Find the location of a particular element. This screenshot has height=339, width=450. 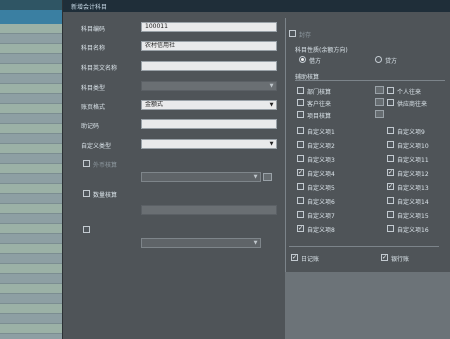

type-label: 科目类型 is located at coordinates (93, 88).